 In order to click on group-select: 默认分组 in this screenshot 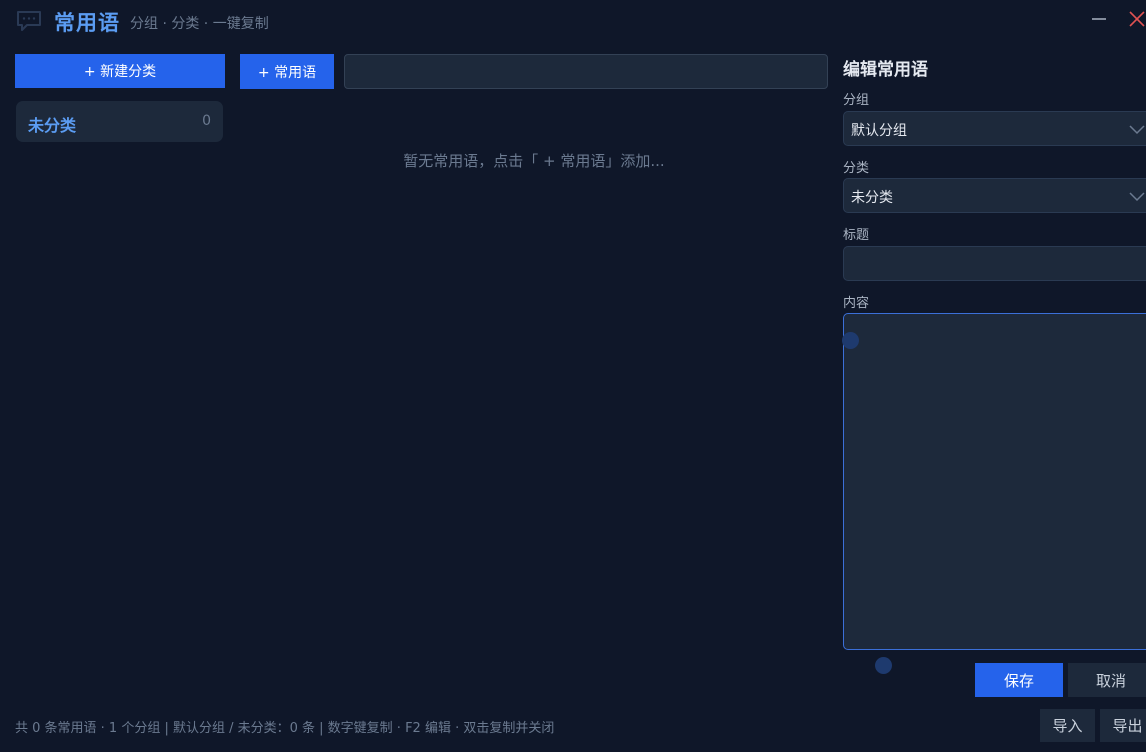, I will do `click(994, 128)`.